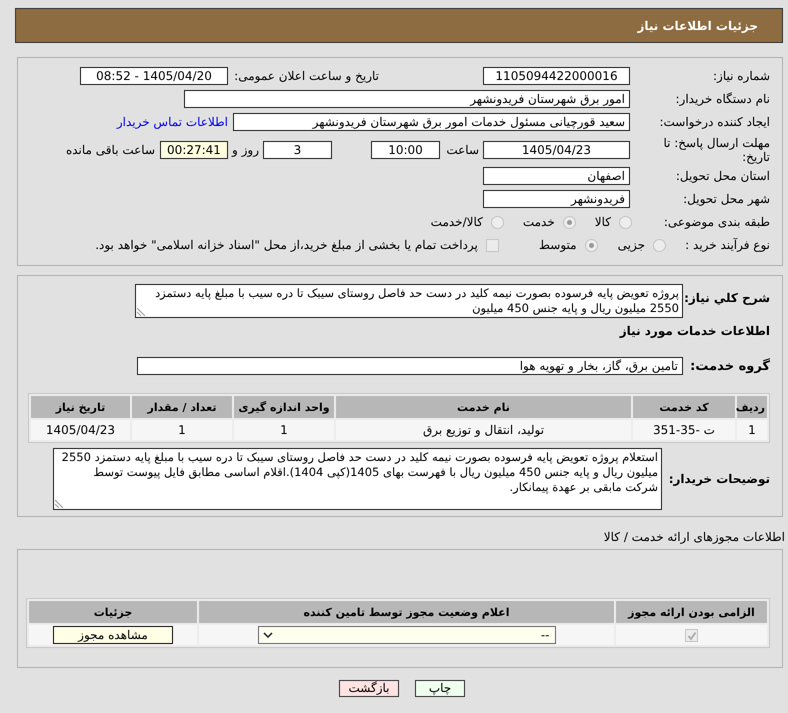 This screenshot has width=788, height=713. I want to click on print-button: چاپ, so click(440, 688).